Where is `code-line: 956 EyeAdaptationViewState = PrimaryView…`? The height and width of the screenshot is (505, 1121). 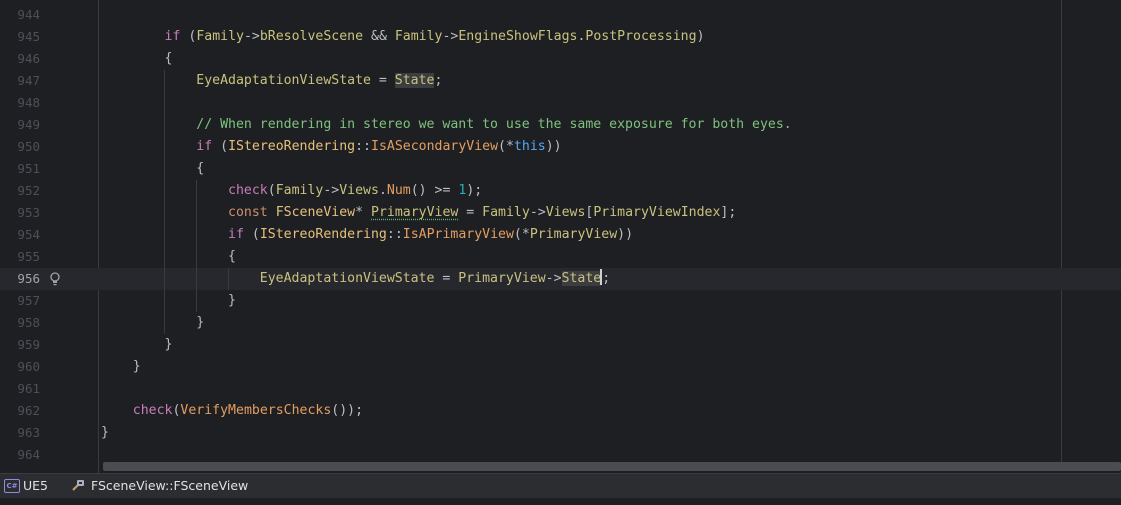
code-line: 956 EyeAdaptationViewState = PrimaryView… is located at coordinates (560, 279).